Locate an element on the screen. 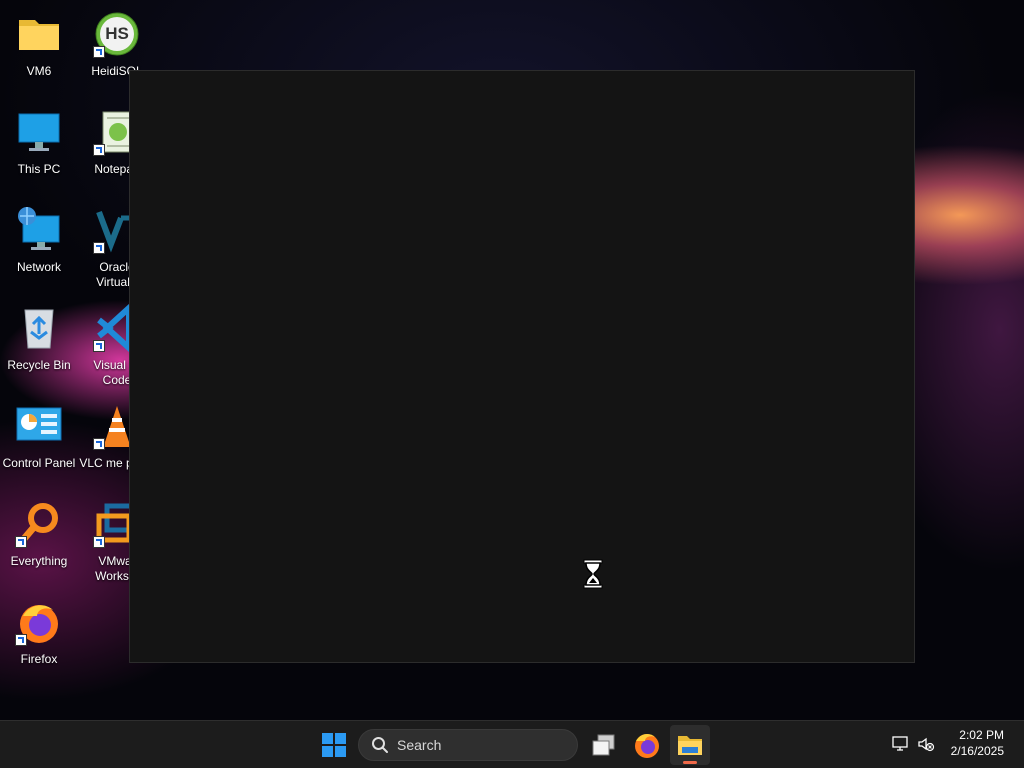  desktop-icon-label: VM6 is located at coordinates (39, 71).